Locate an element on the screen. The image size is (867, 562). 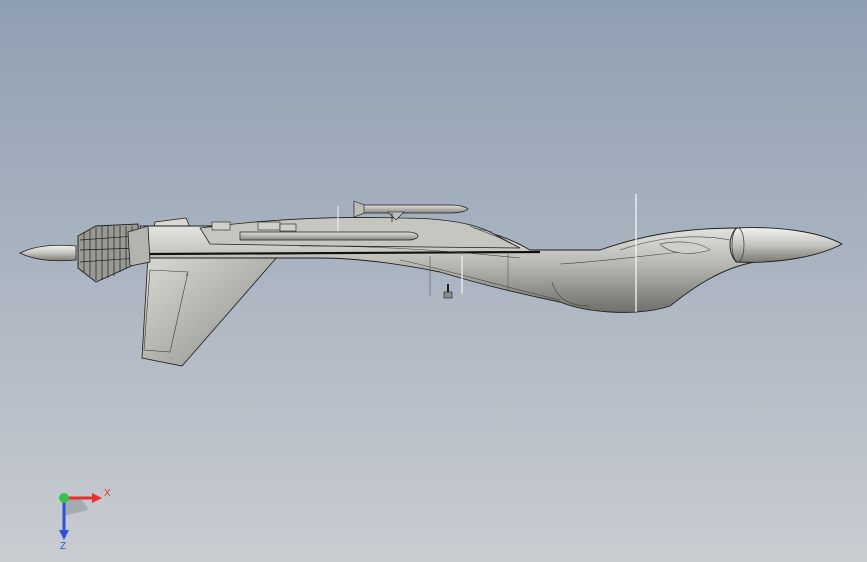
x-axis-label: X is located at coordinates (107, 493).